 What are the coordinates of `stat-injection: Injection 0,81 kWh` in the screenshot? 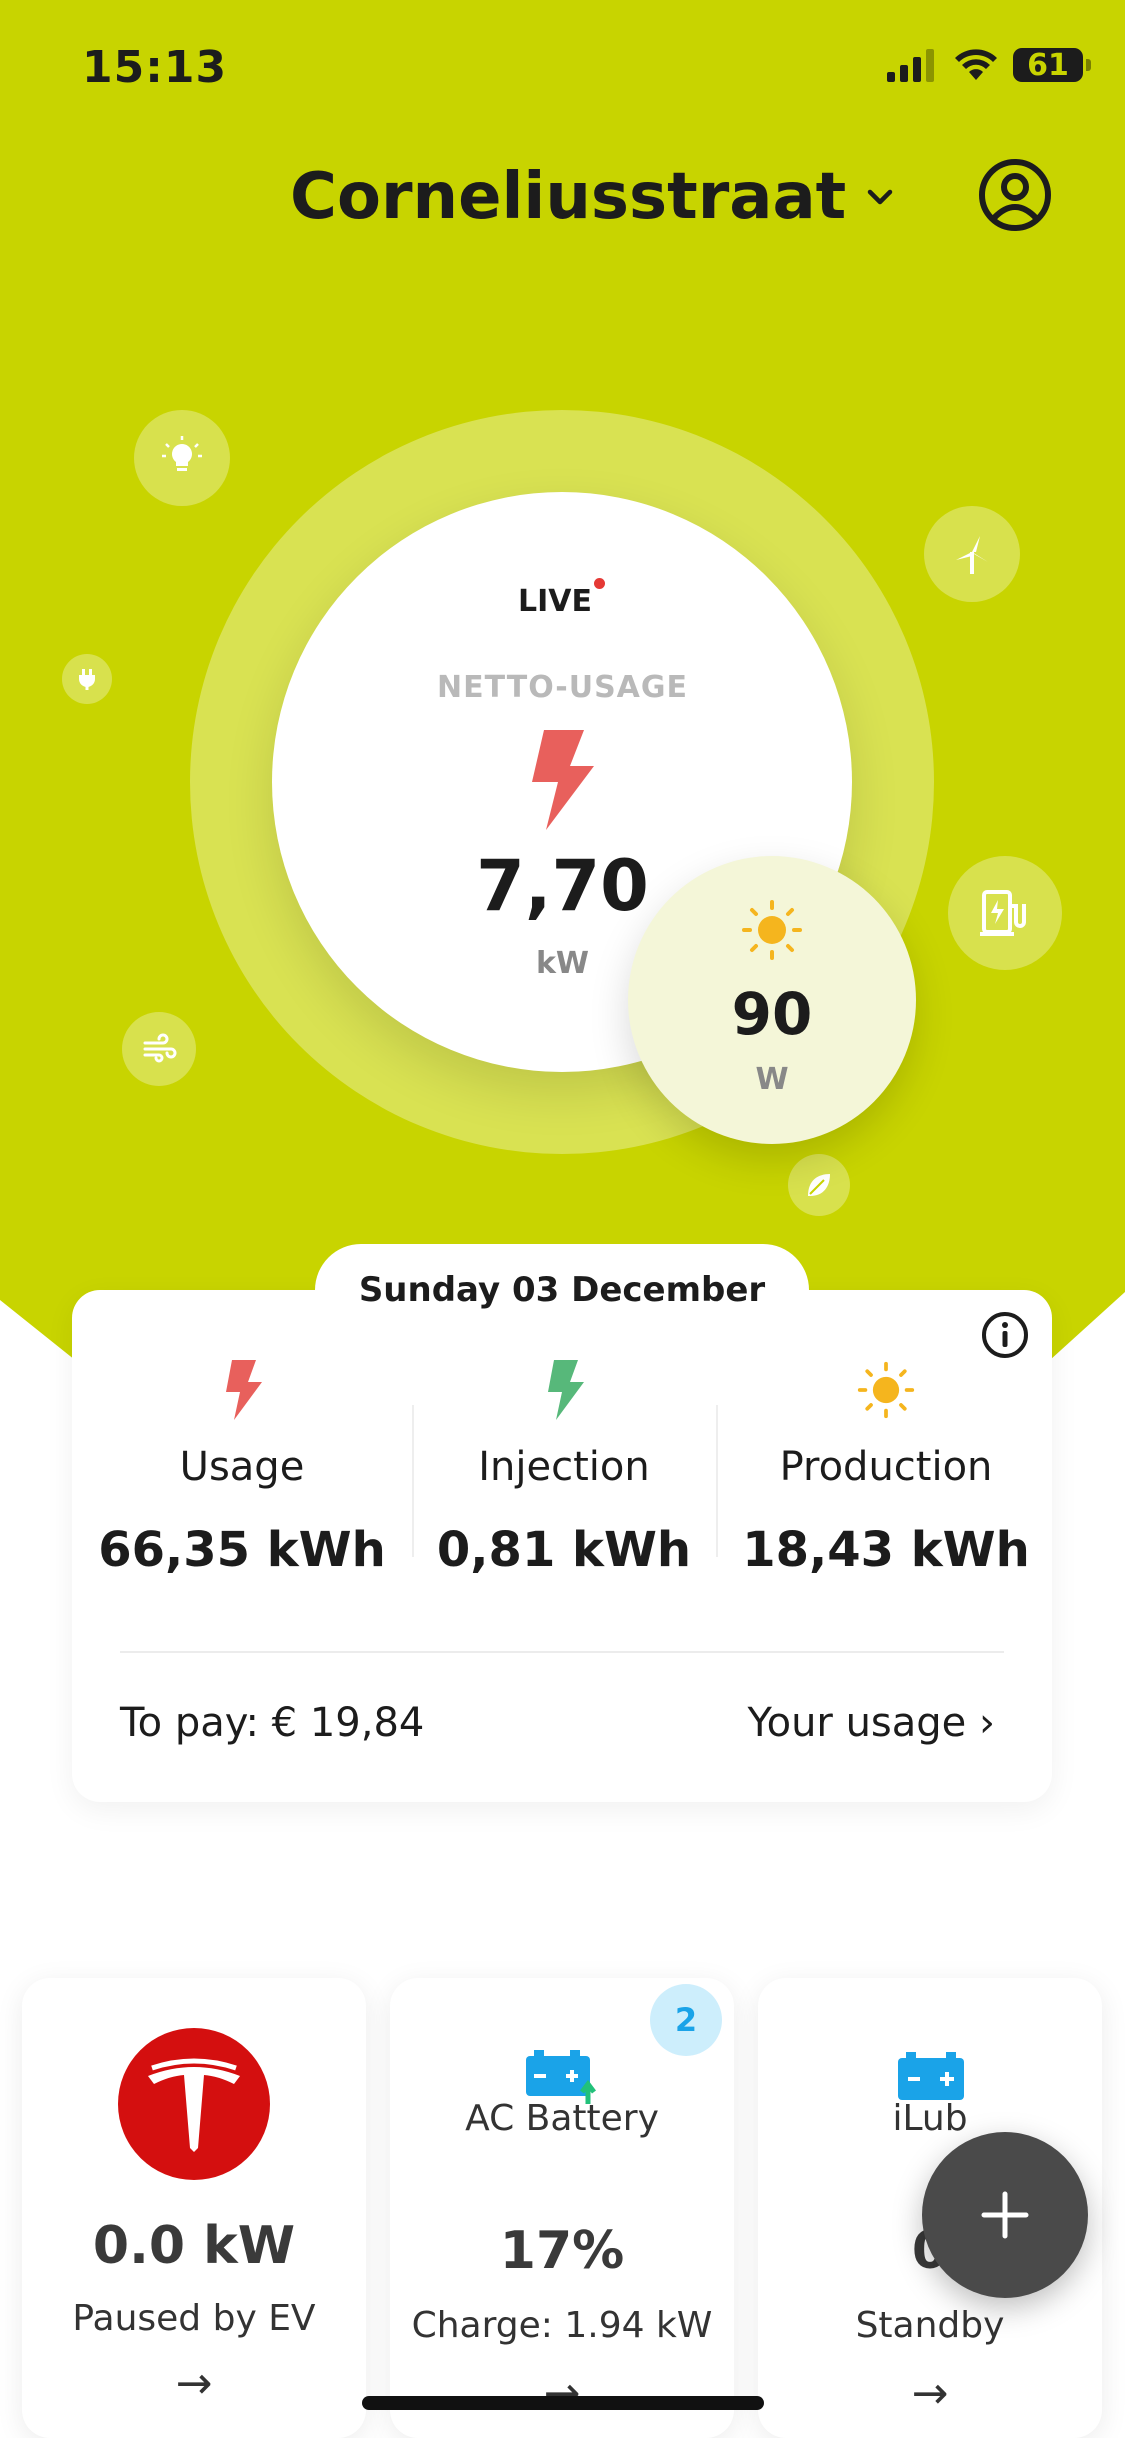 It's located at (564, 1469).